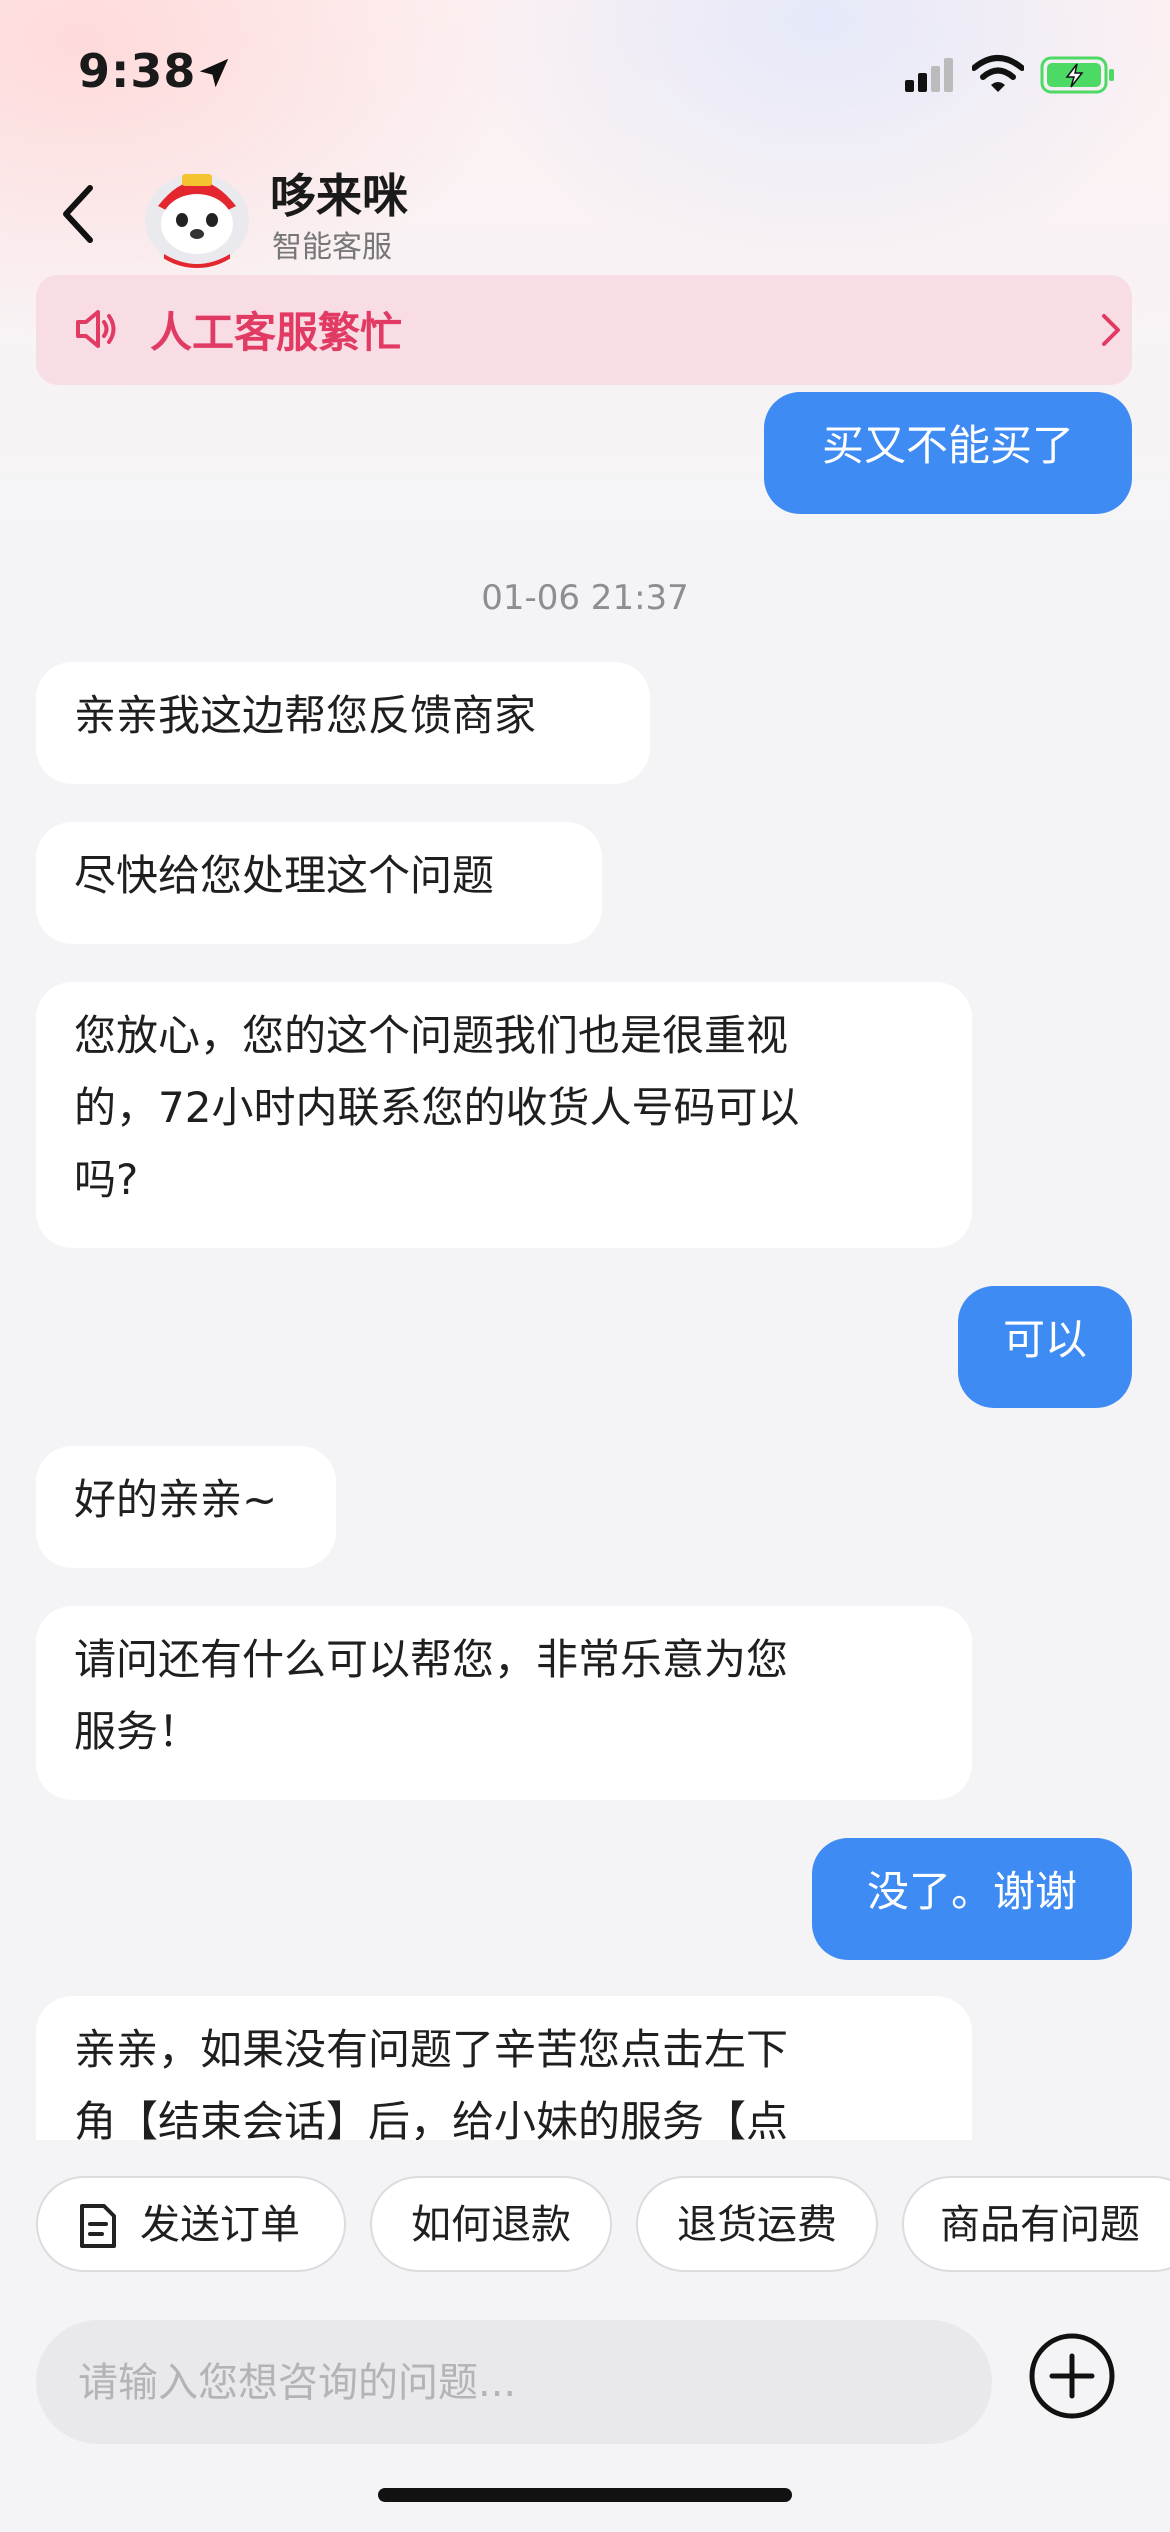  I want to click on message-bubble-incoming: 亲亲，如果没有问题了辛苦您点击左下 角【结束会话】后，给小妹的服务【点, so click(504, 2068).